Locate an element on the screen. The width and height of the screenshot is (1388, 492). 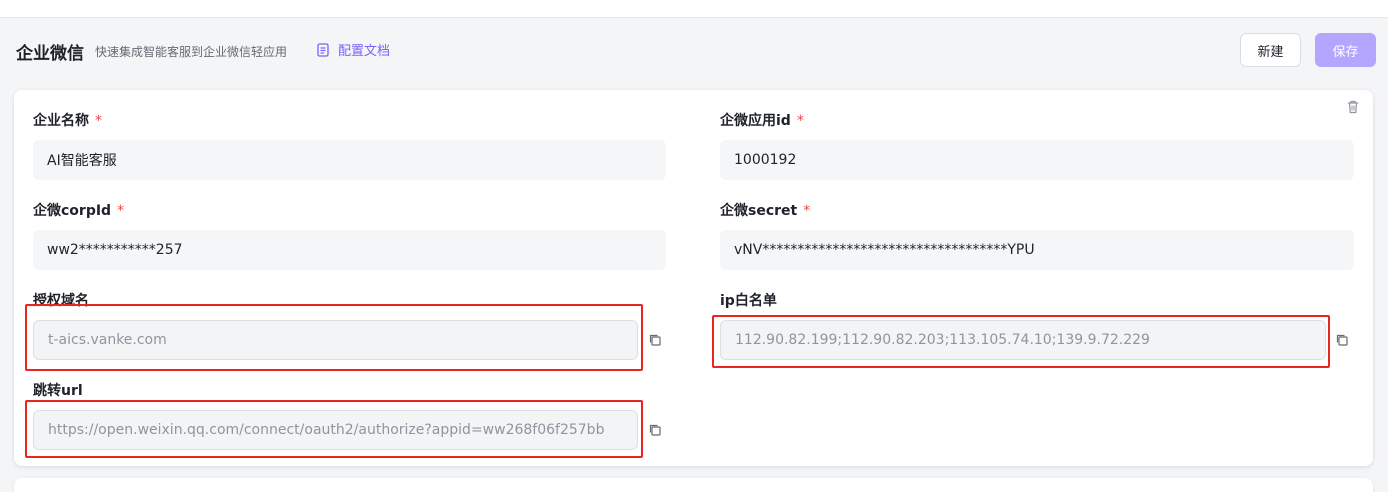
new-button: 新建 is located at coordinates (1270, 50).